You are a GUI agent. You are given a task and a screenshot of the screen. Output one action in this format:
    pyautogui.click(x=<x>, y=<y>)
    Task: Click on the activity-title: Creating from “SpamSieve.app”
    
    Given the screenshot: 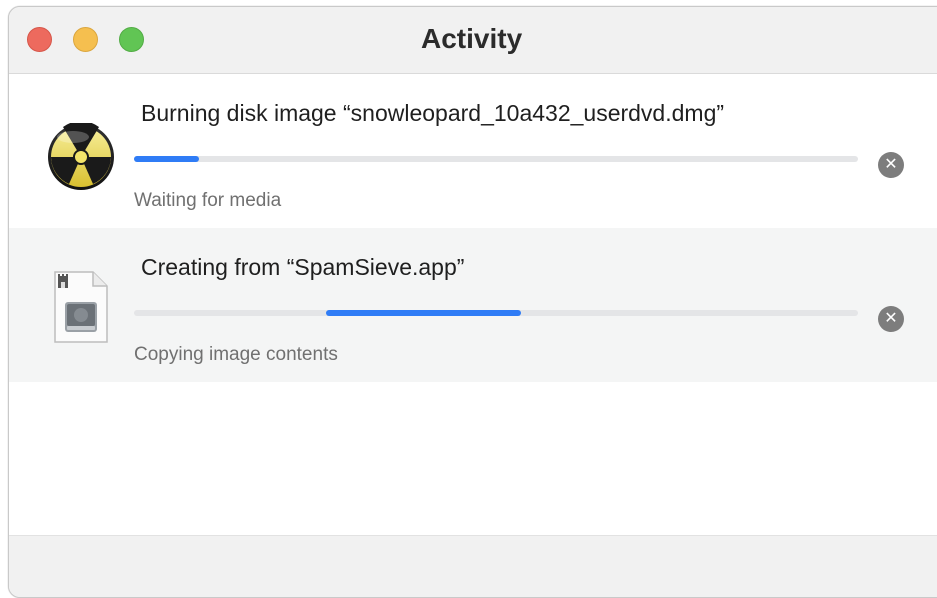 What is the action you would take?
    pyautogui.click(x=303, y=267)
    